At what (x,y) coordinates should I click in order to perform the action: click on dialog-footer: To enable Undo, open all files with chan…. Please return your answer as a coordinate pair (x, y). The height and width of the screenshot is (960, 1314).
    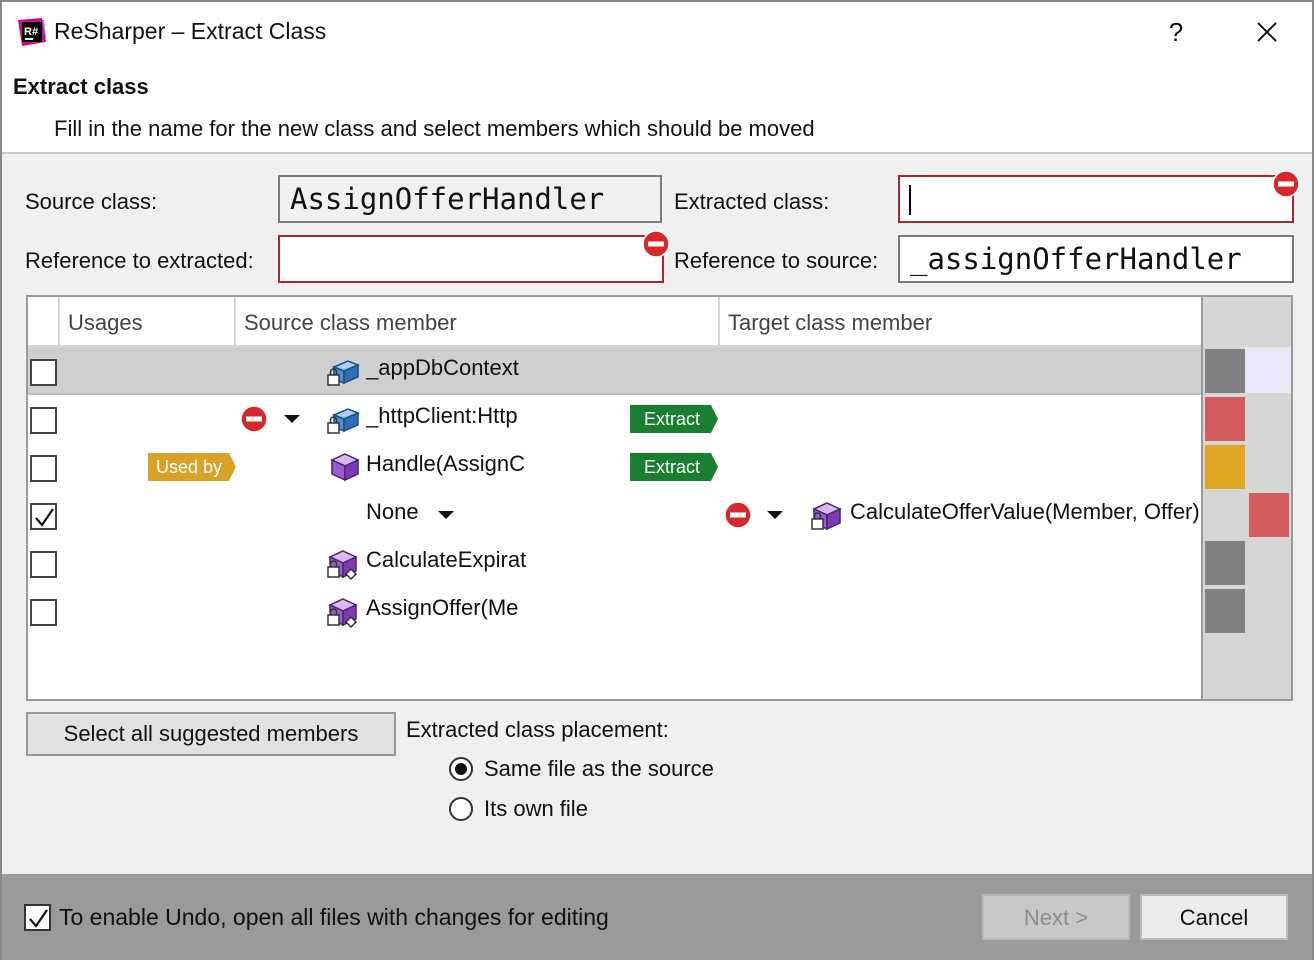
    Looking at the image, I should click on (657, 917).